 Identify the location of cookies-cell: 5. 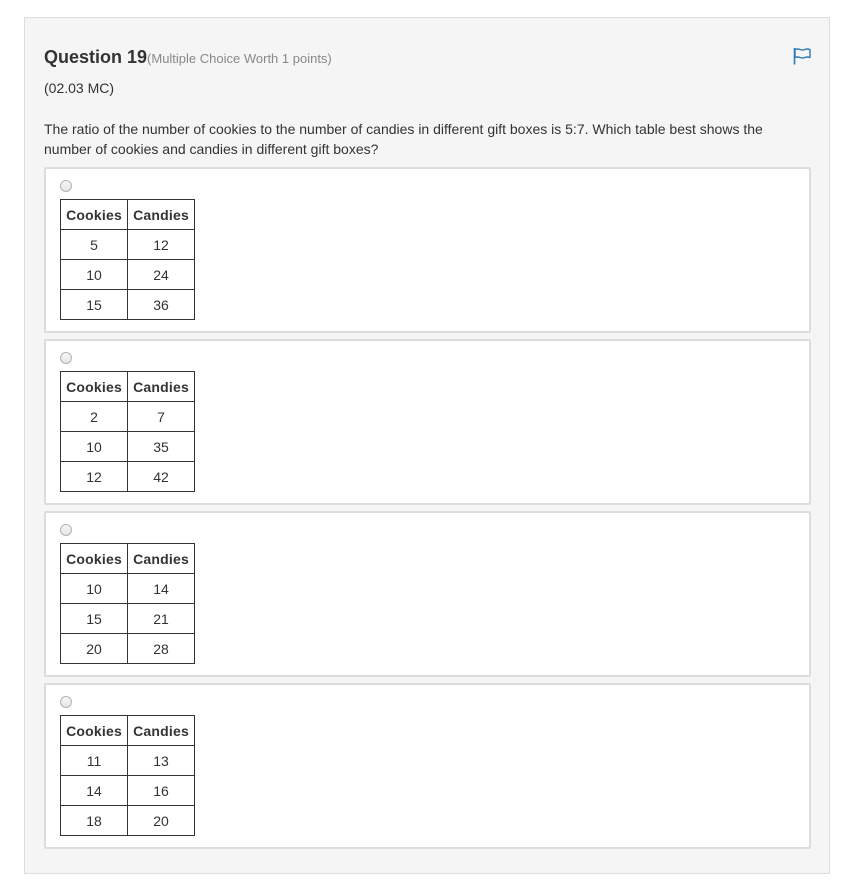
(94, 244).